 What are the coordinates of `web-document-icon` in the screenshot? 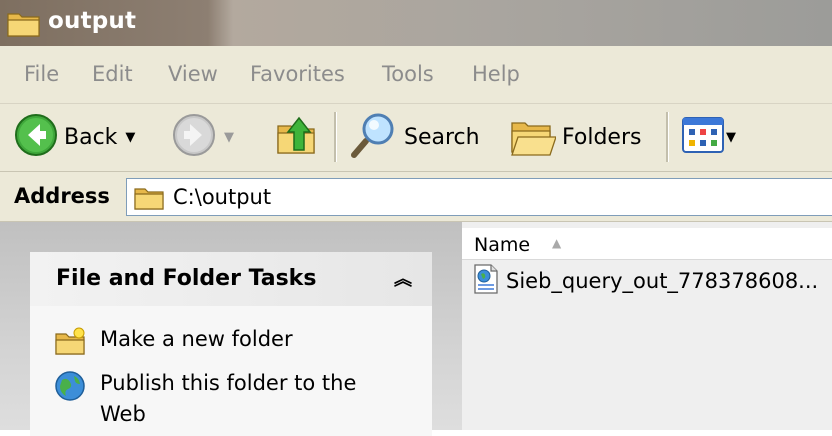 It's located at (486, 281).